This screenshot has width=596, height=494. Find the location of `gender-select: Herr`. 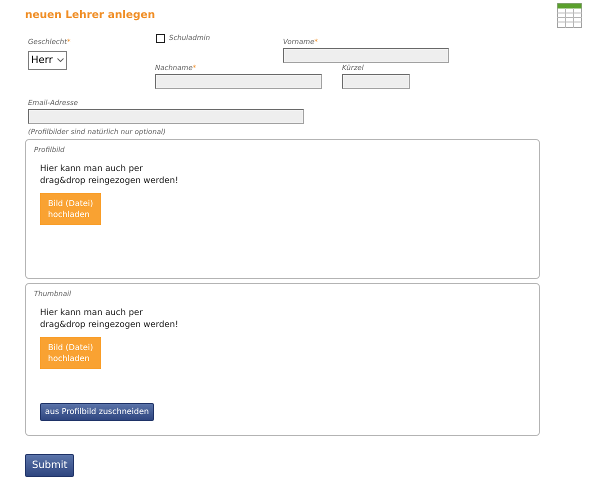

gender-select: Herr is located at coordinates (47, 60).